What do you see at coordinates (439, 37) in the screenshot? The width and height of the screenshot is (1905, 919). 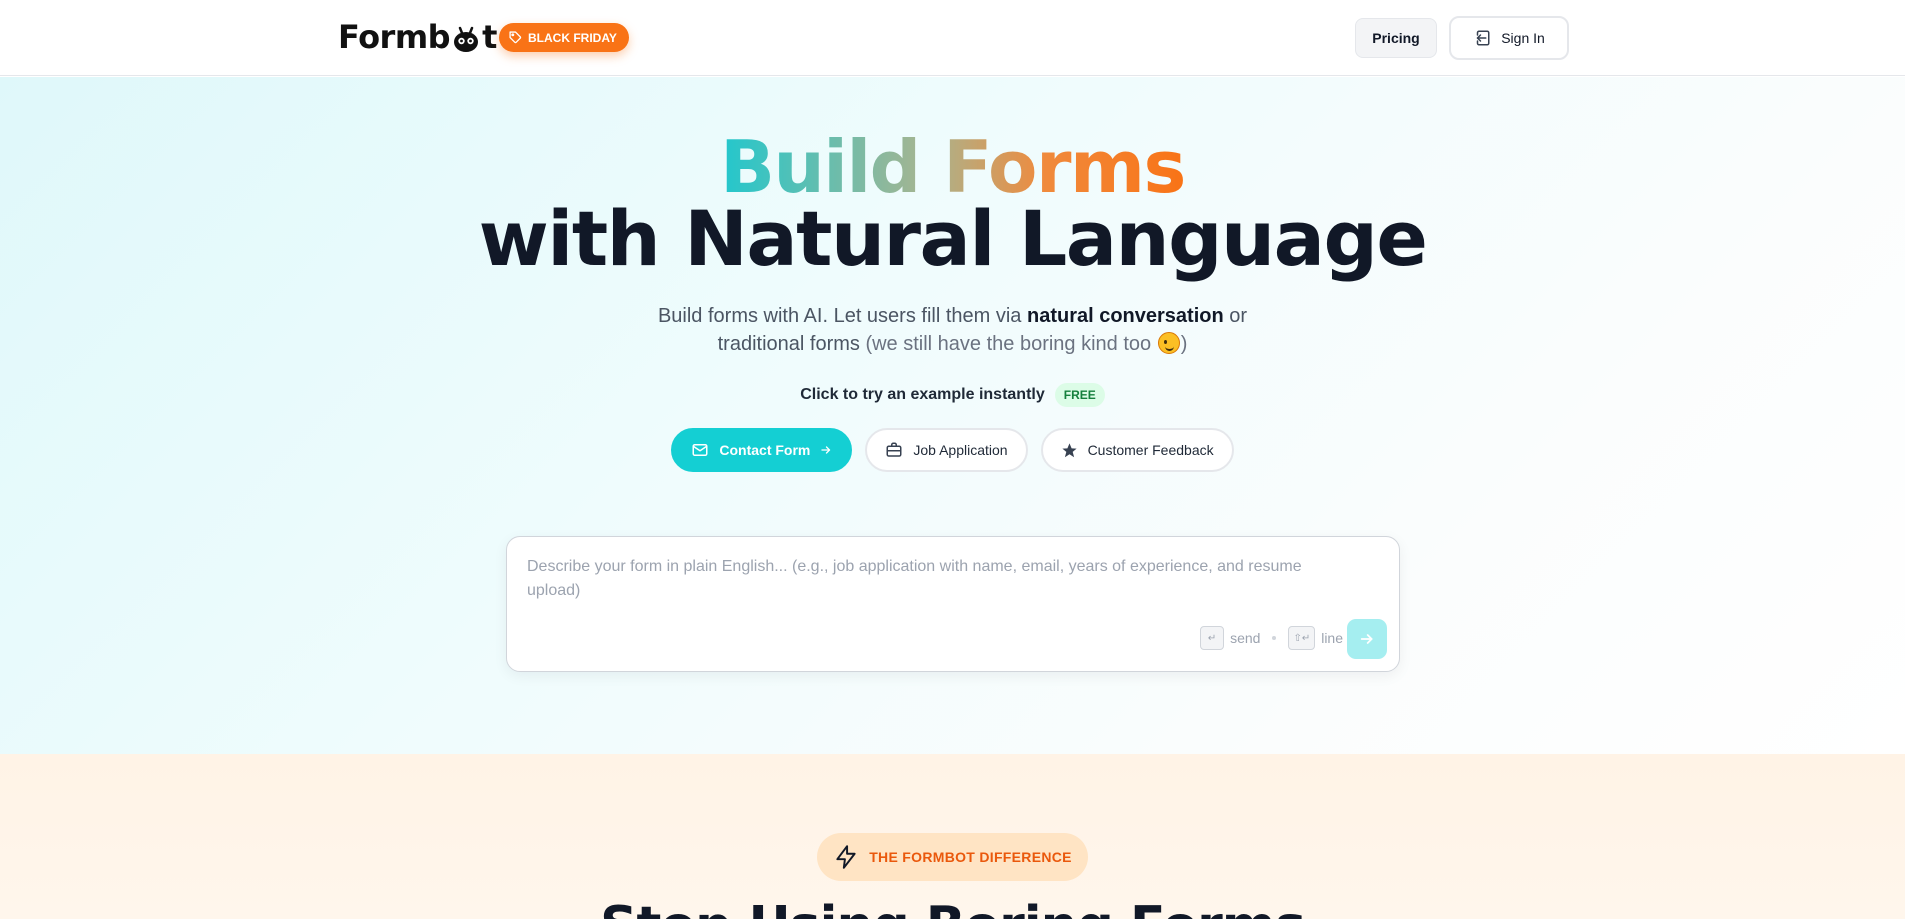 I see `logo-text-b: b` at bounding box center [439, 37].